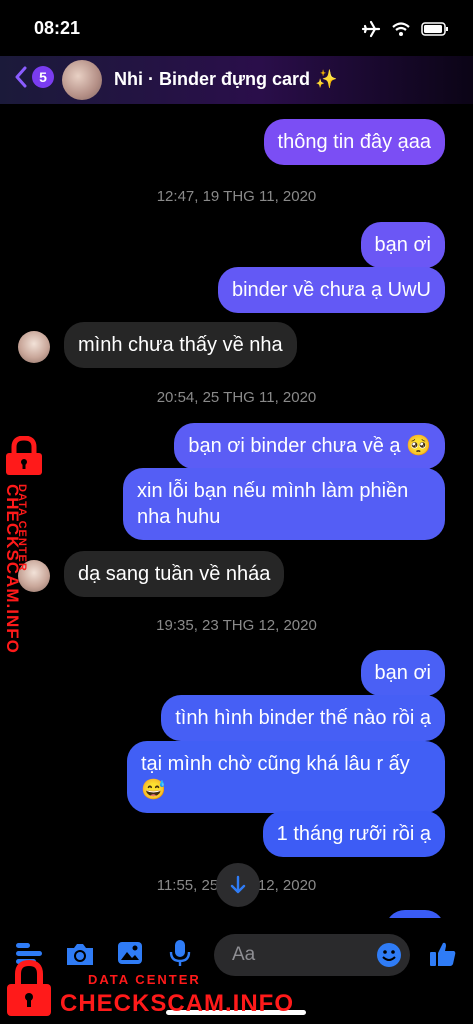  I want to click on scroll-to-bottom-button, so click(238, 885).